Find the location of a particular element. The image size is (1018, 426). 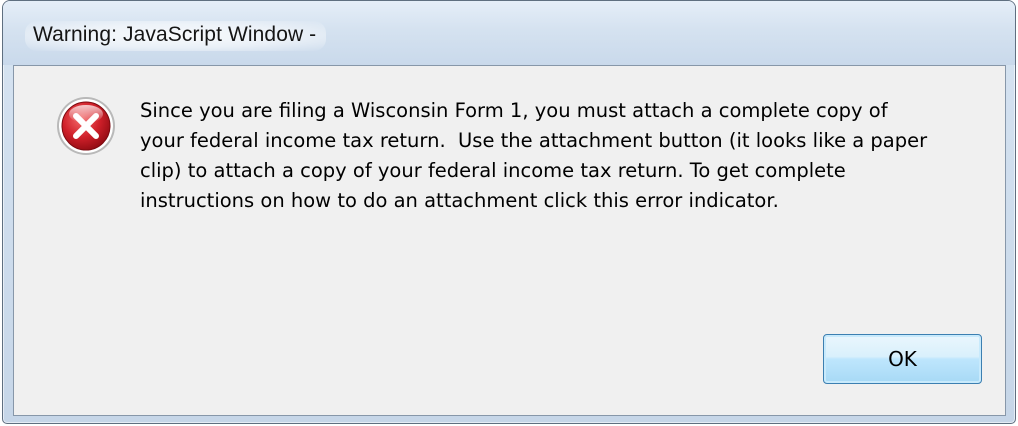

ok-button: OK is located at coordinates (902, 359).